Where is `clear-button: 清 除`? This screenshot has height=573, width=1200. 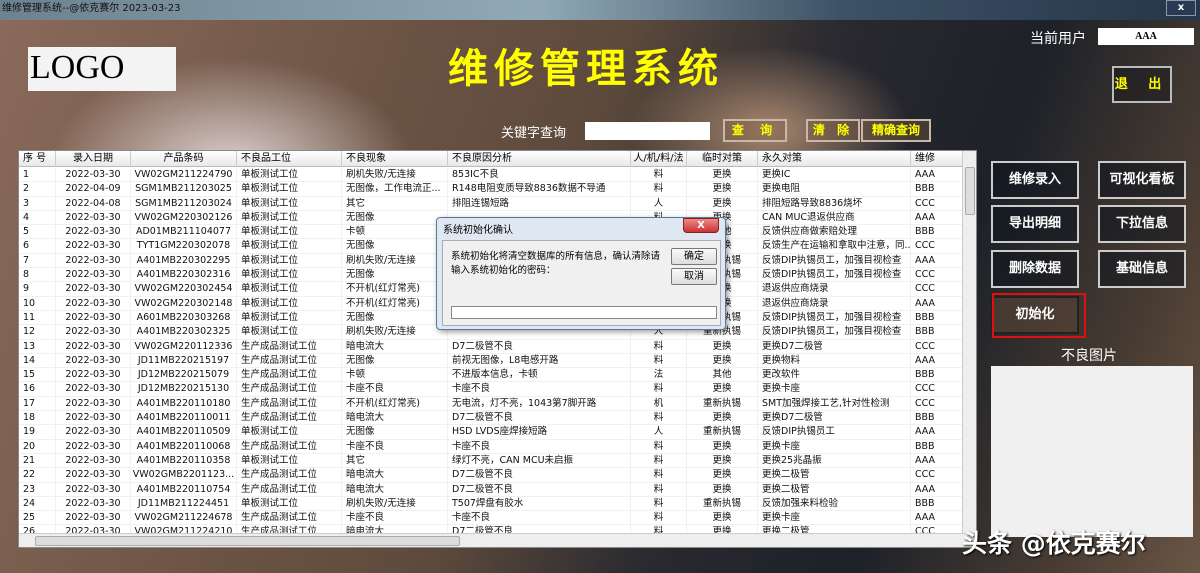 clear-button: 清 除 is located at coordinates (833, 130).